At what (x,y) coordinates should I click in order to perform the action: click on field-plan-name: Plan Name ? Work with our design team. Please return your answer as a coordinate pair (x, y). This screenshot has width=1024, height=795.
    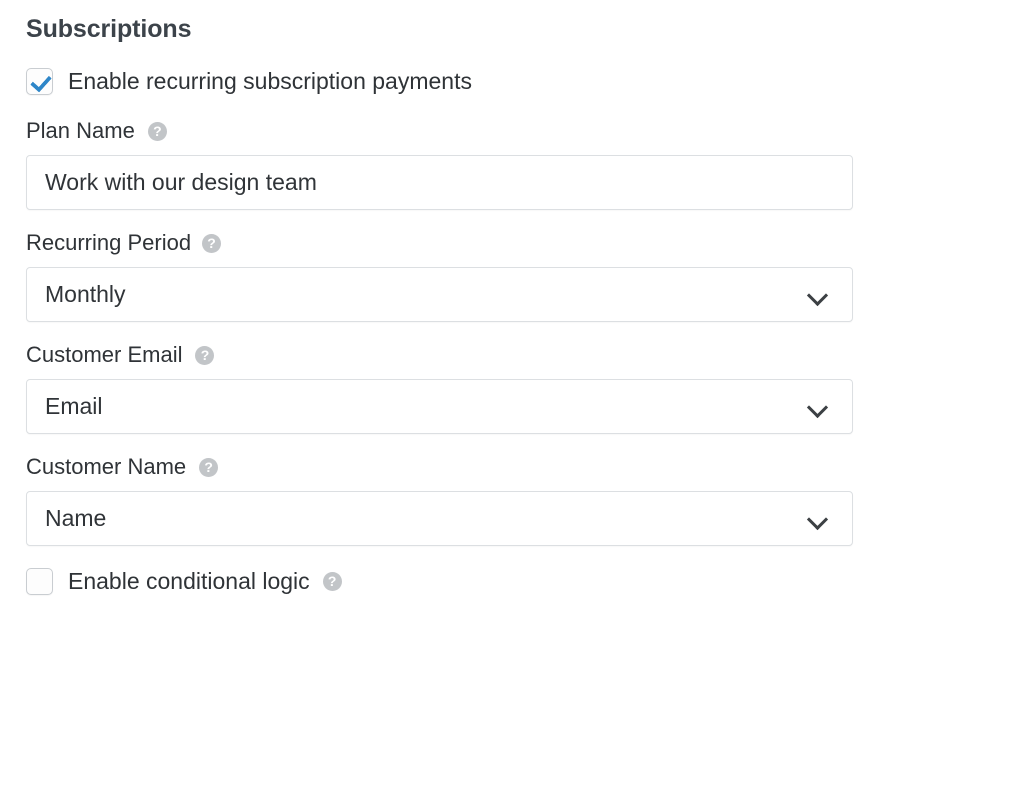
    Looking at the image, I should click on (525, 164).